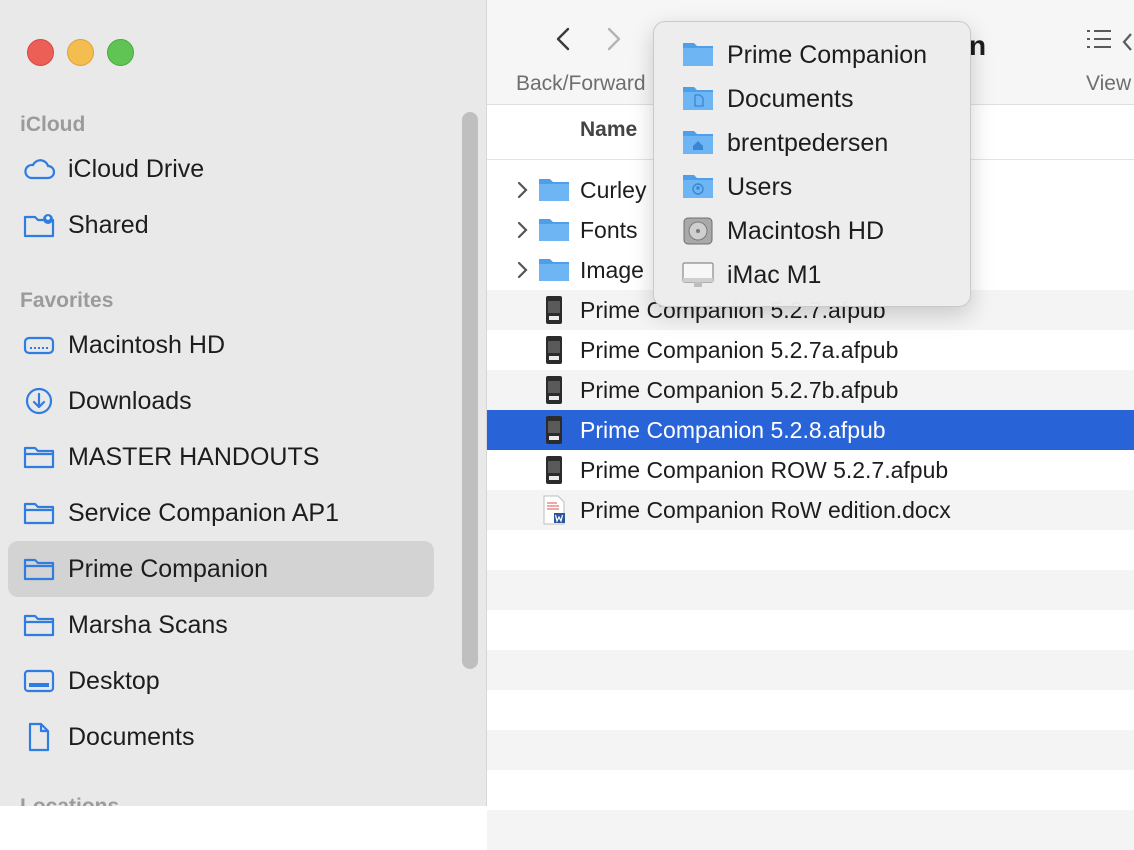  I want to click on menu-item-documents: Documents, so click(812, 100).